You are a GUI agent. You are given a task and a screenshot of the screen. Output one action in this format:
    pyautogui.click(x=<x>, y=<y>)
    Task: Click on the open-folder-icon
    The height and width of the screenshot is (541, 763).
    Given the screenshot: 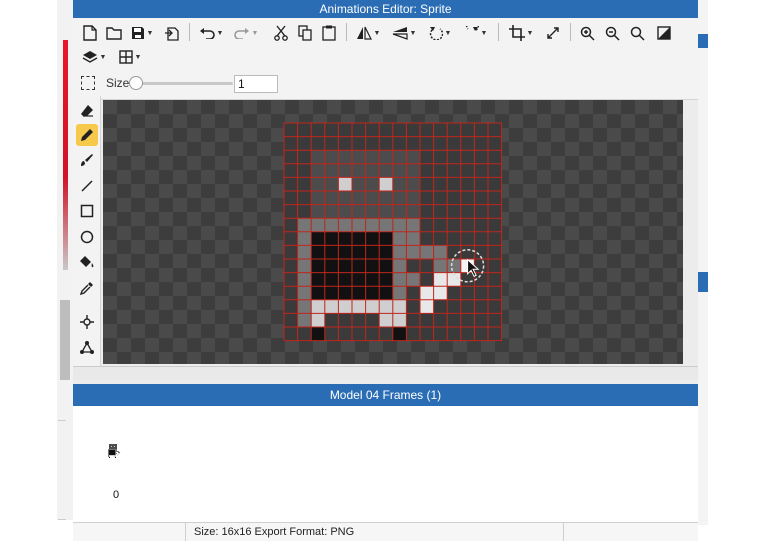 What is the action you would take?
    pyautogui.click(x=114, y=33)
    